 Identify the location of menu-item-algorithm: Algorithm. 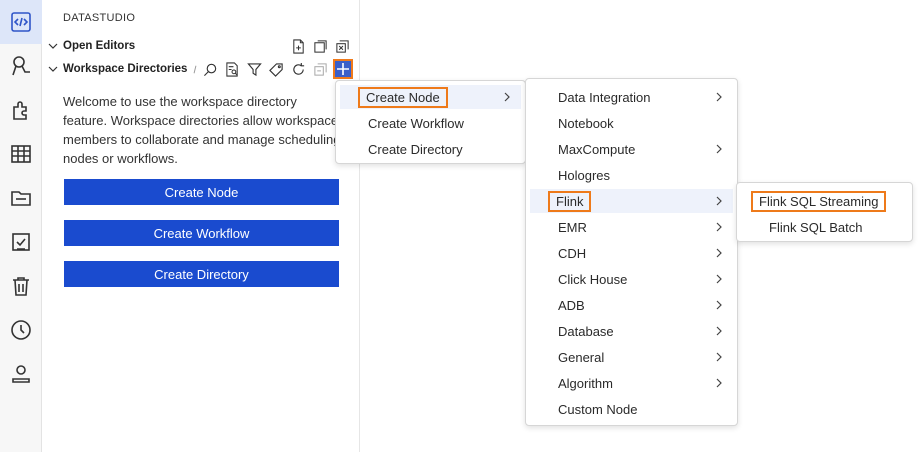
(631, 383).